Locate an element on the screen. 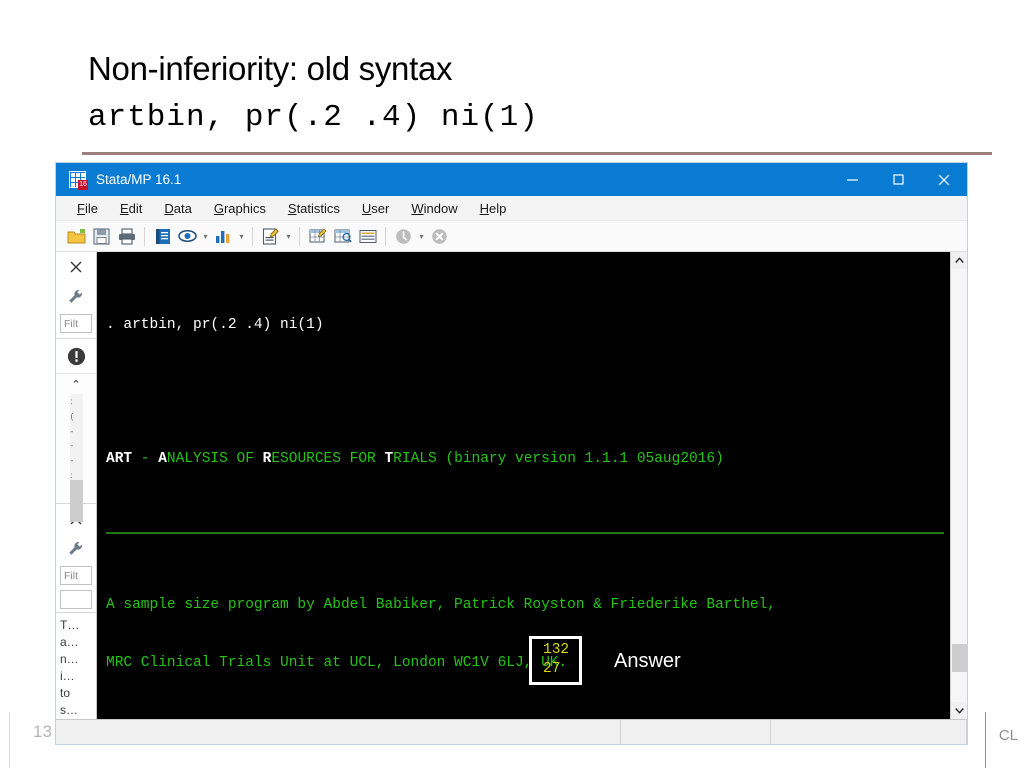  scroll-down-arrow-icon is located at coordinates (959, 710).